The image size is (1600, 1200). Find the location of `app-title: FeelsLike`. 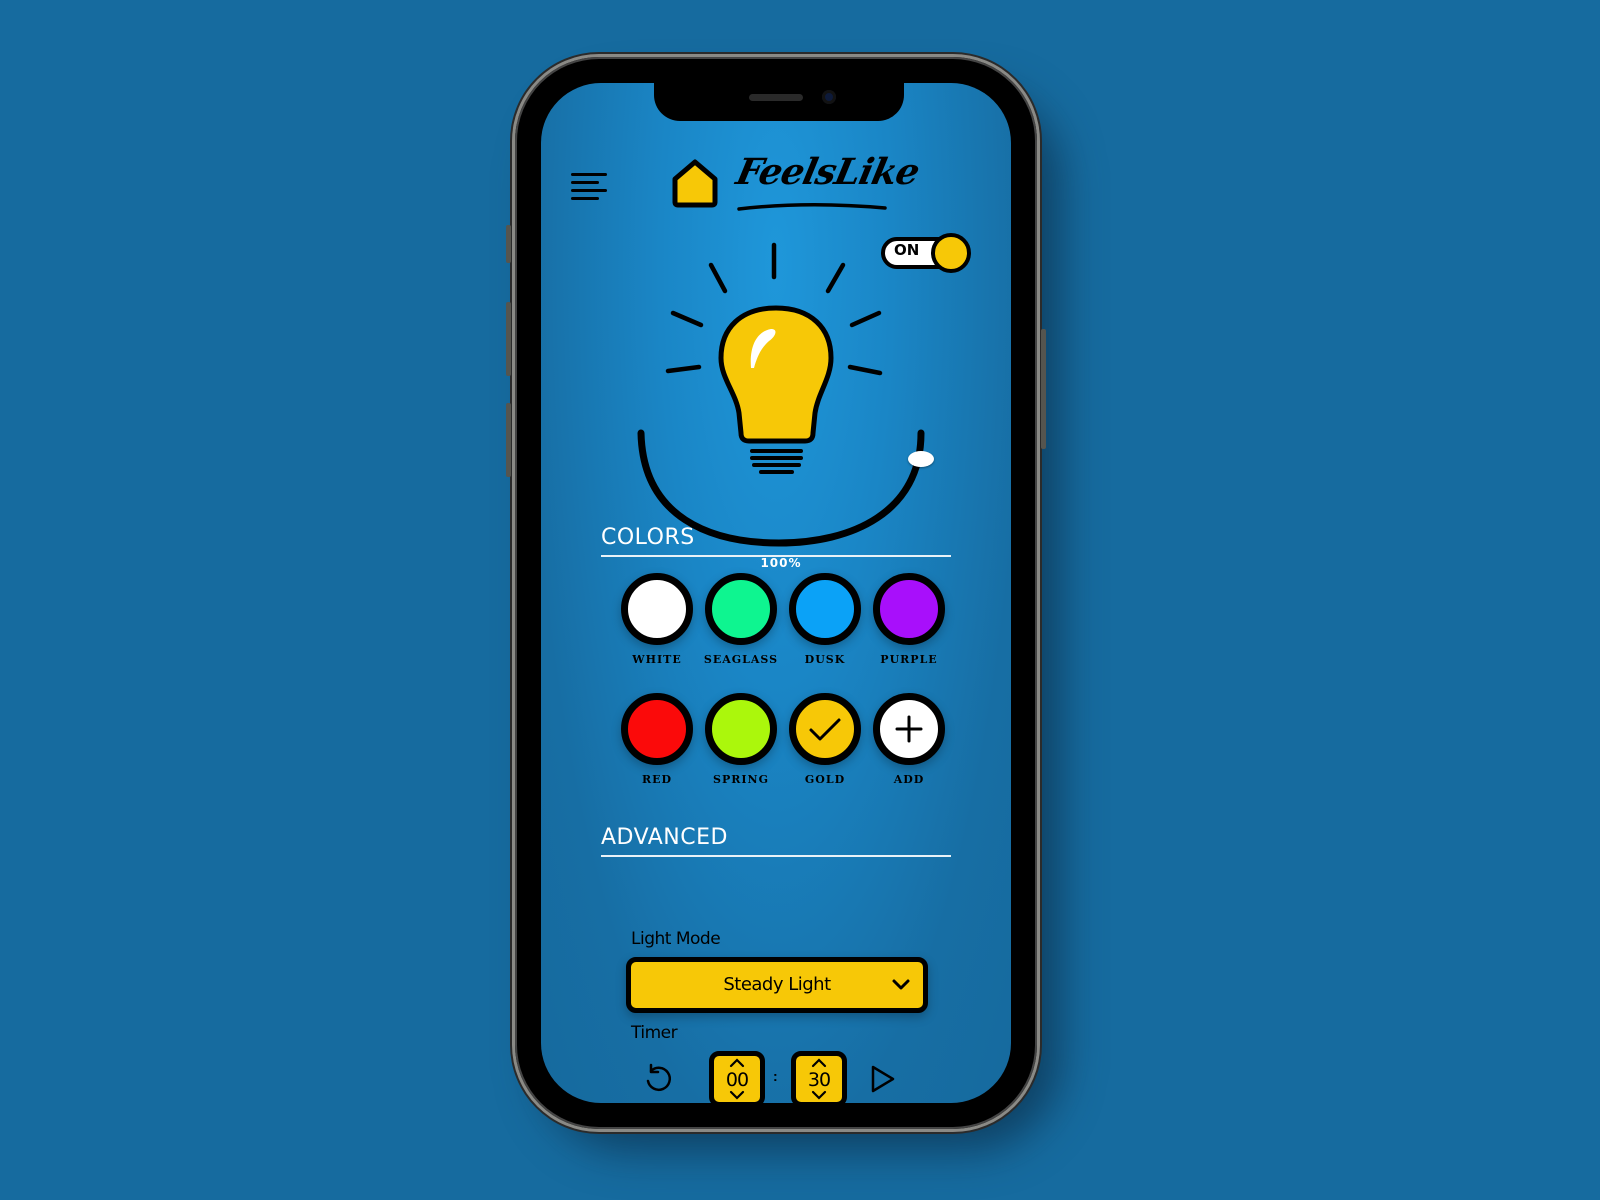

app-title: FeelsLike is located at coordinates (827, 172).